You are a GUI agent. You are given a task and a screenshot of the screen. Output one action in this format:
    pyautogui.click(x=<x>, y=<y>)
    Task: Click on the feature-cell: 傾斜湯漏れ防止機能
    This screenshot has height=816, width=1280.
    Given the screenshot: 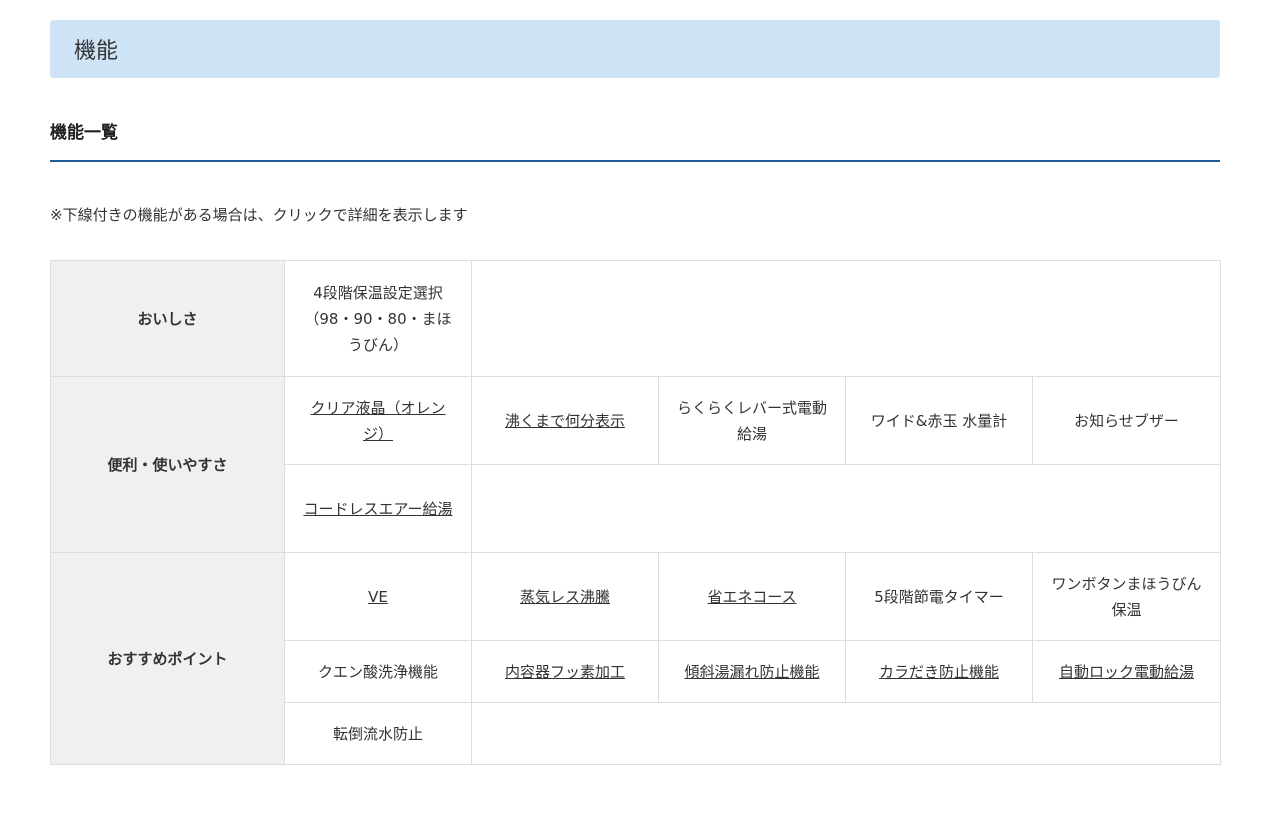 What is the action you would take?
    pyautogui.click(x=752, y=671)
    